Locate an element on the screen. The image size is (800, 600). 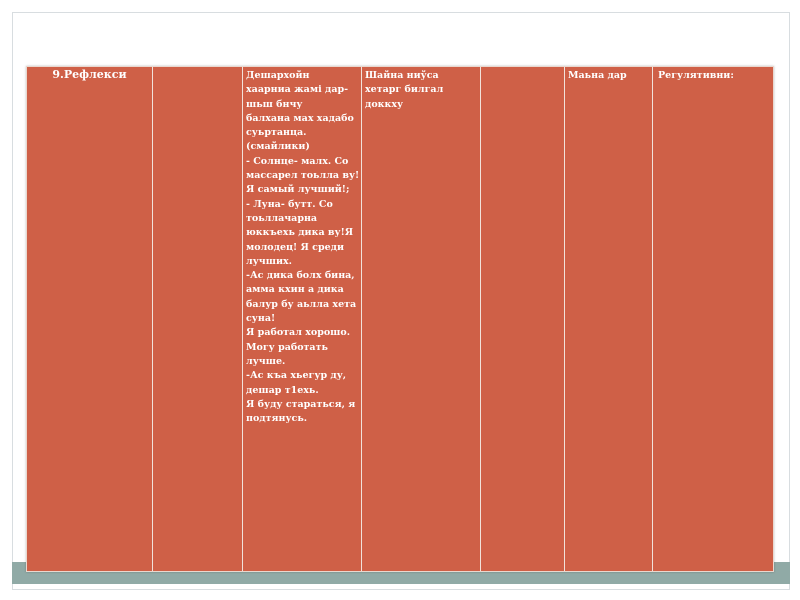
text-line: лучших. is located at coordinates (269, 261).